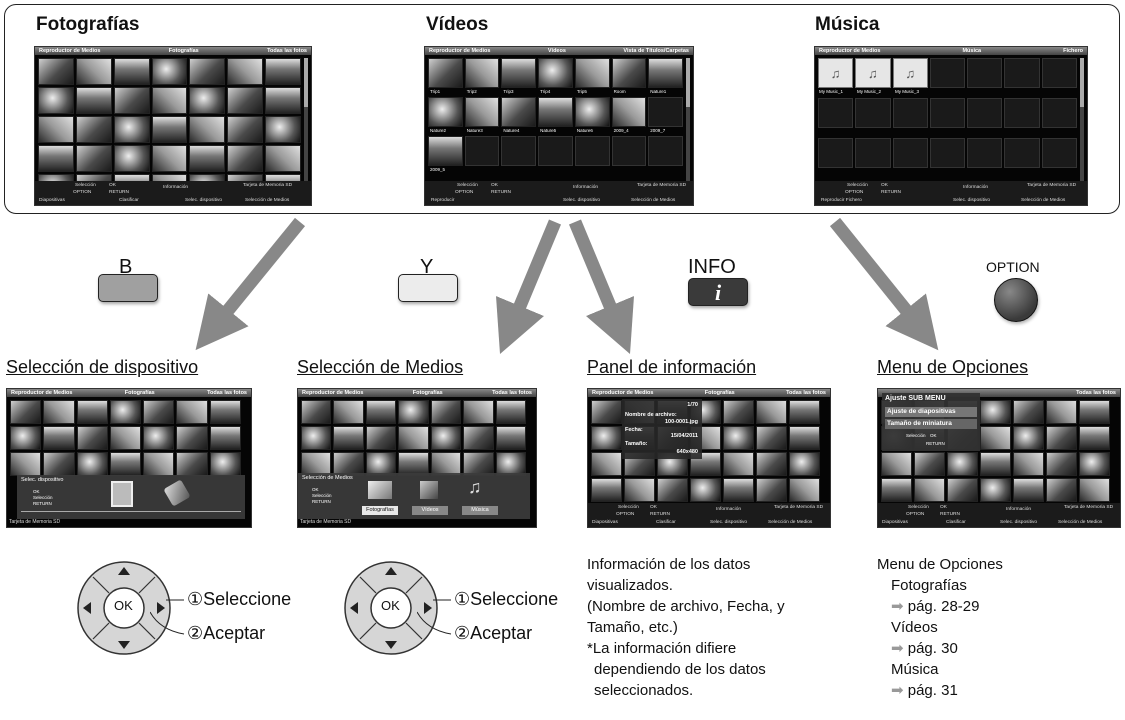  I want to click on step-accept-1: ②Aceptar, so click(226, 633).